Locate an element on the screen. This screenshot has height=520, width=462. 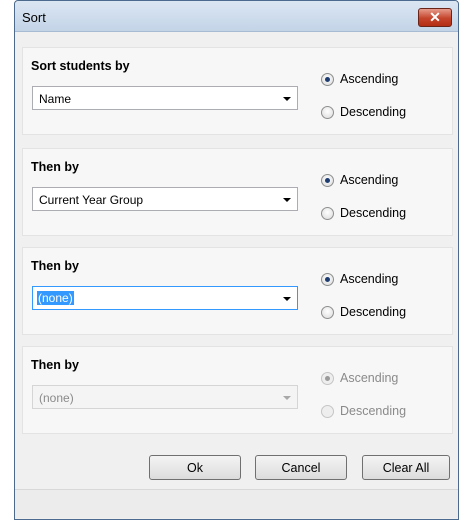
ascending-radio-3: Ascending is located at coordinates (359, 279).